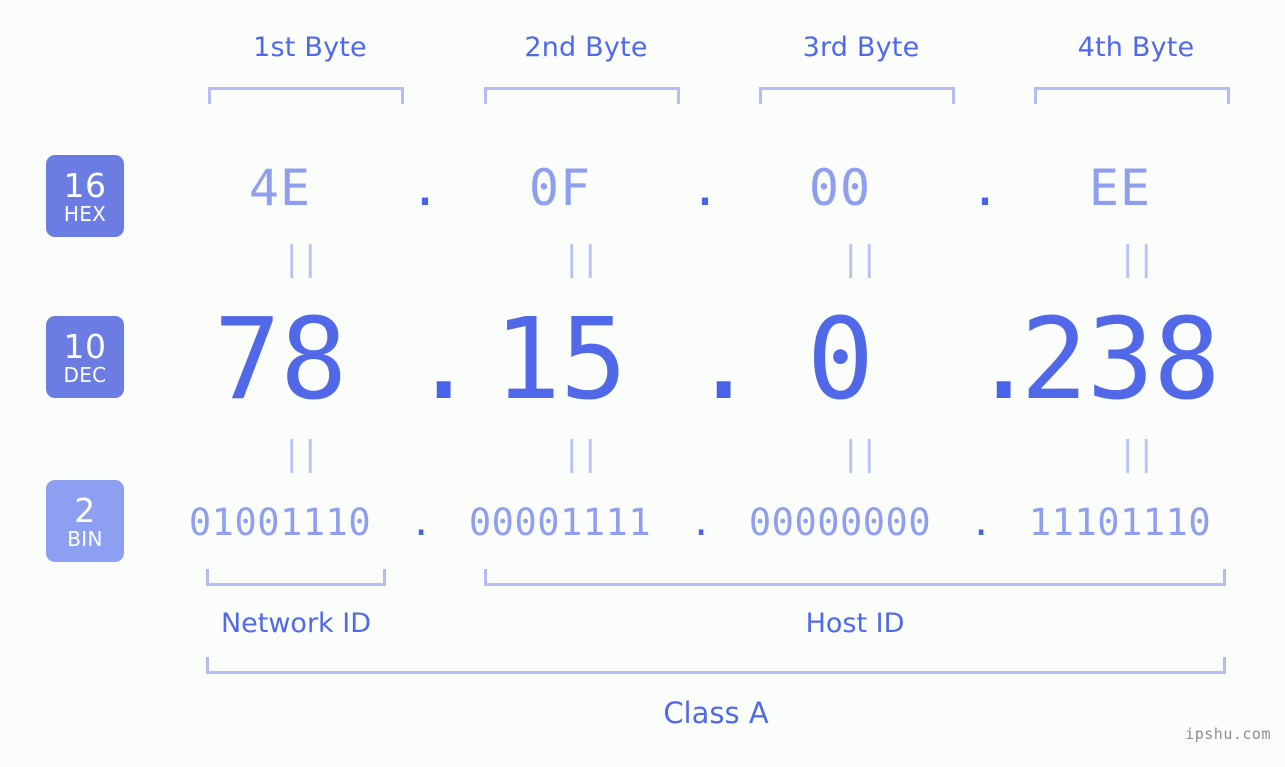  I want to click on hex-byte-4: EE, so click(1120, 188).